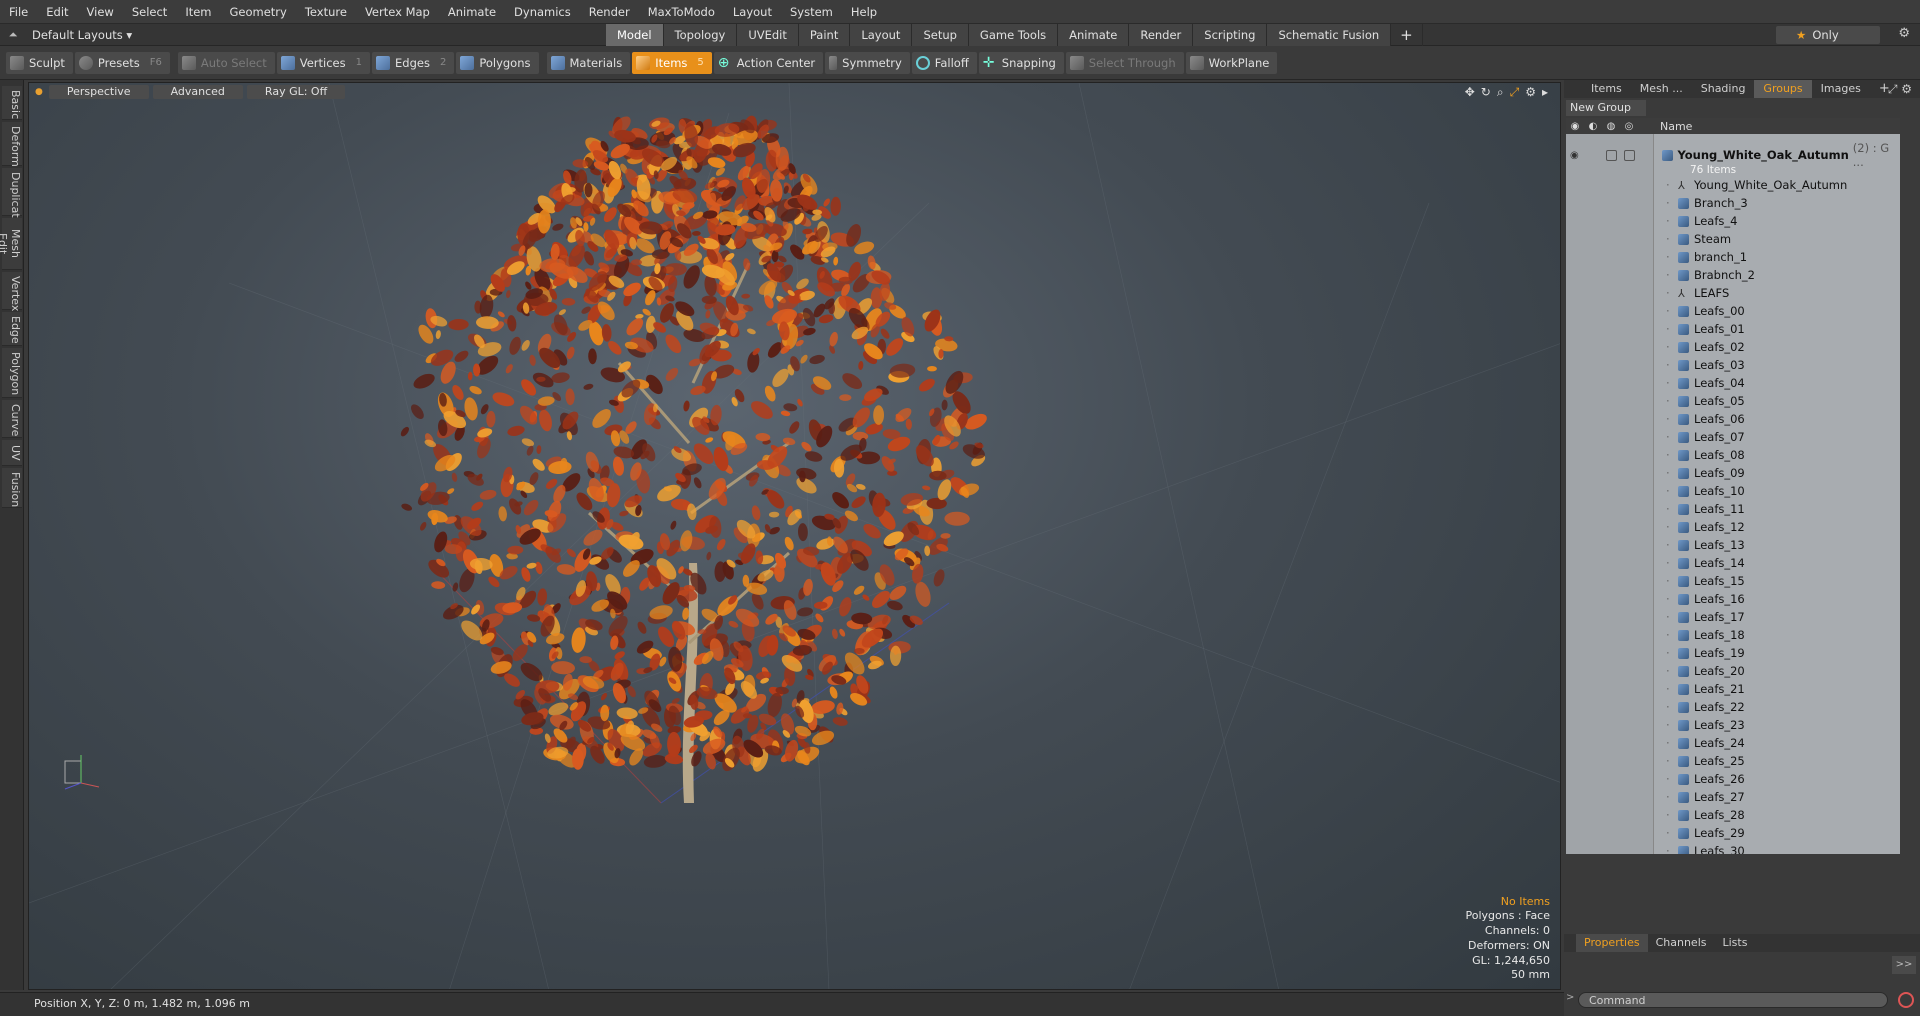 The image size is (1920, 1016). What do you see at coordinates (1733, 653) in the screenshot?
I see `list-item: · Leafs_19` at bounding box center [1733, 653].